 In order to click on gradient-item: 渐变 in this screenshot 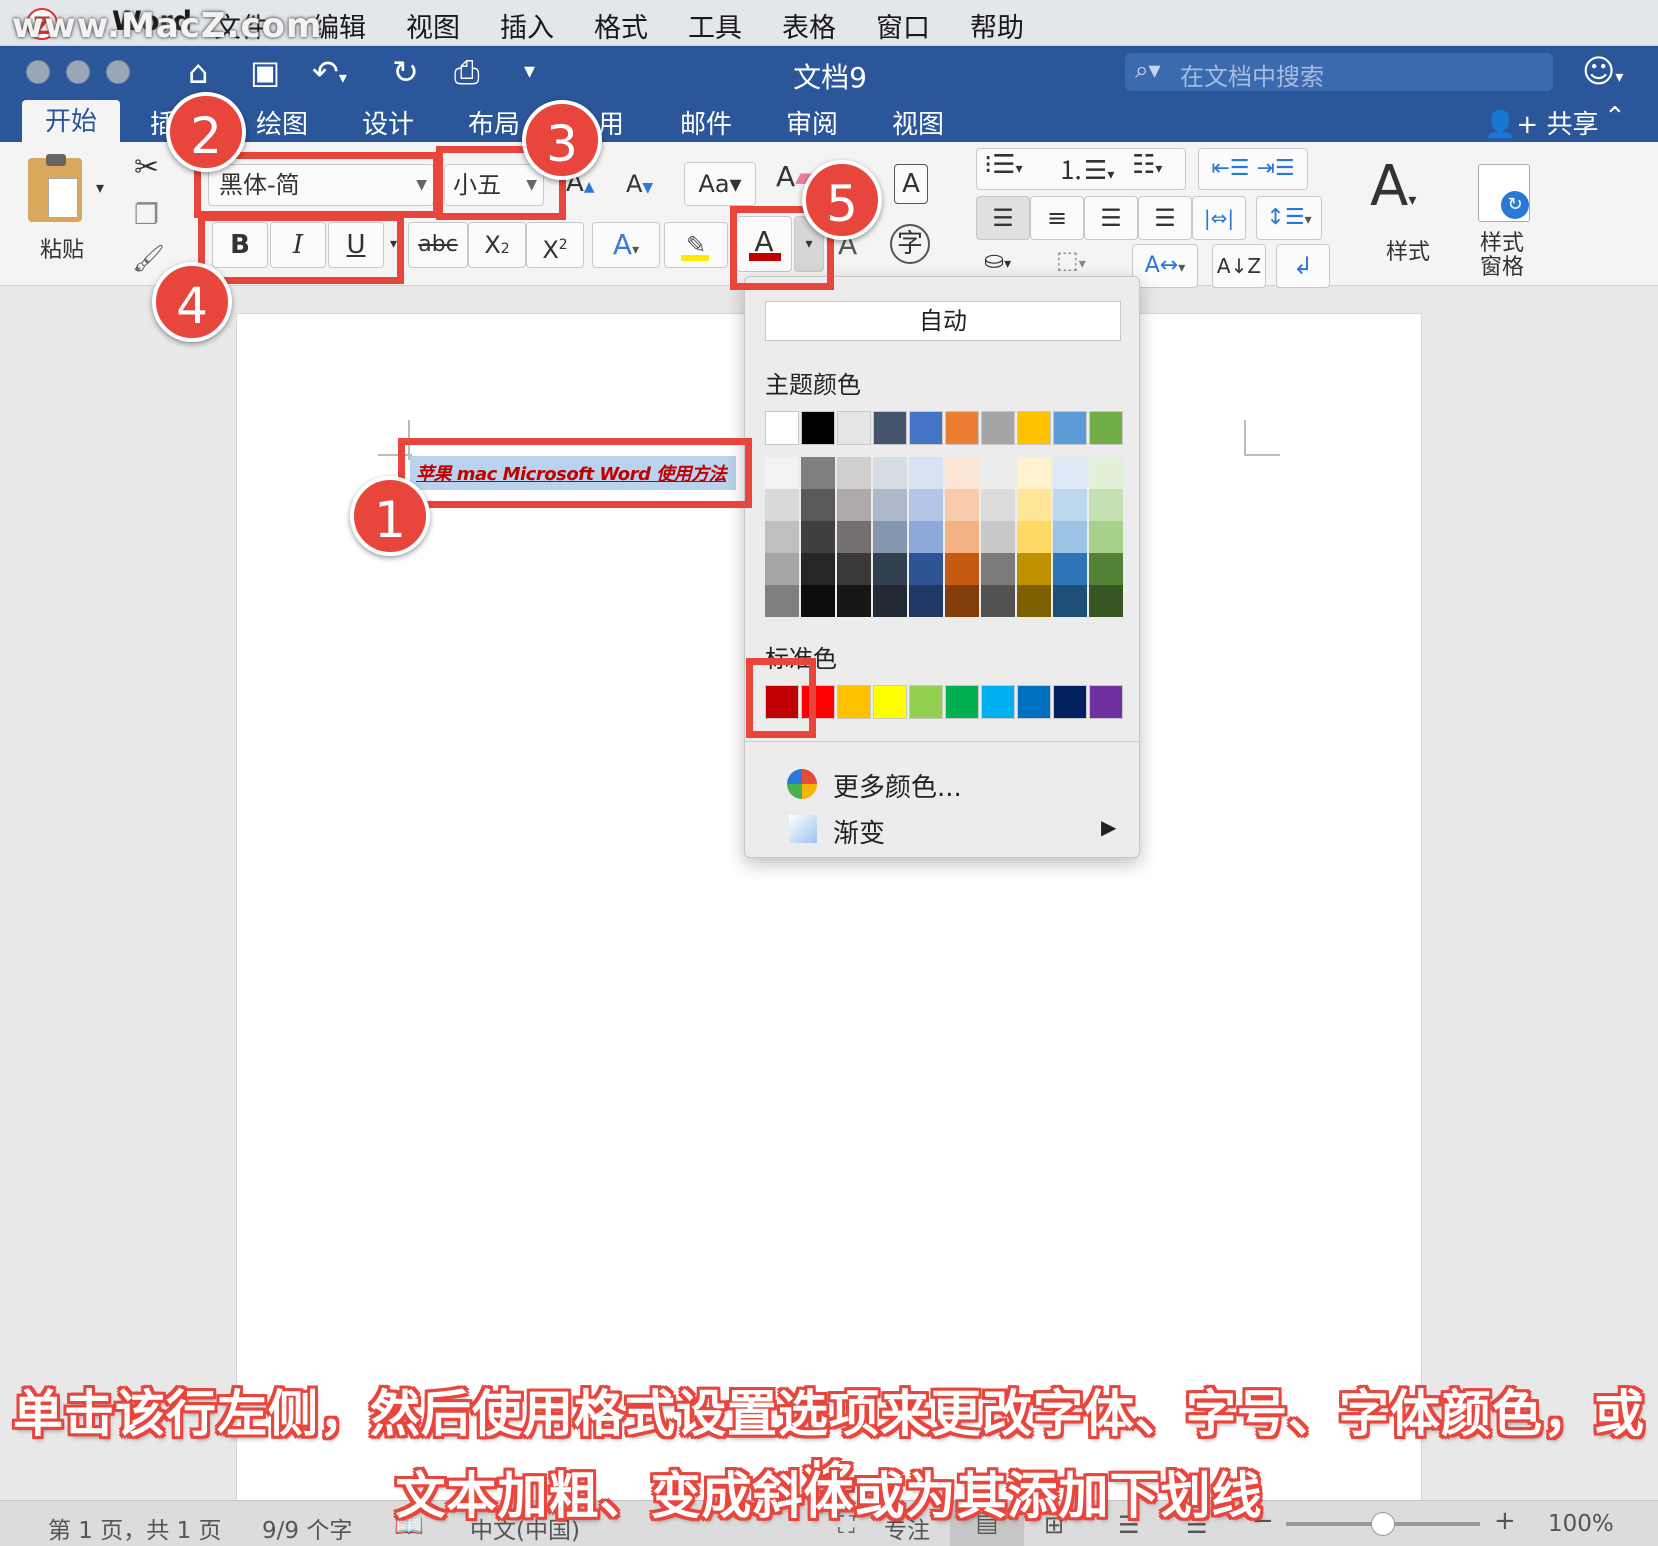, I will do `click(859, 831)`.